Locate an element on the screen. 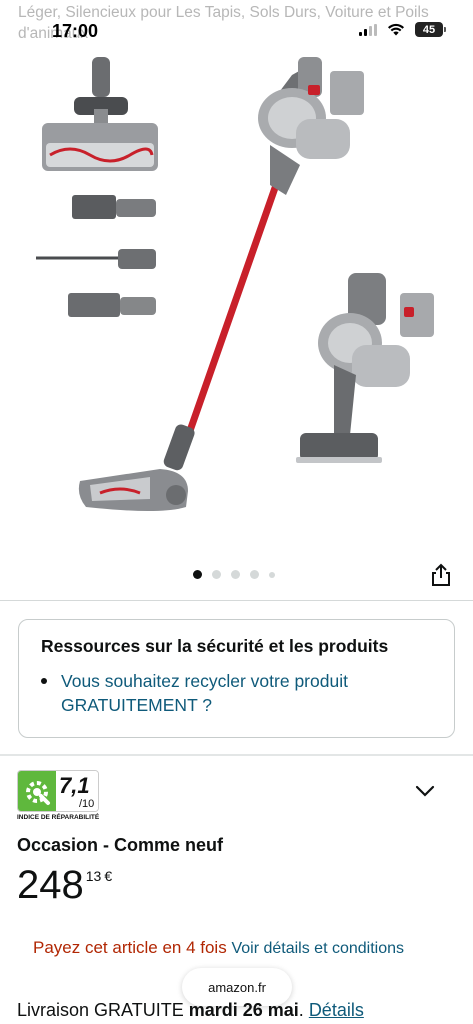  cellular-signal-icon is located at coordinates (368, 29).